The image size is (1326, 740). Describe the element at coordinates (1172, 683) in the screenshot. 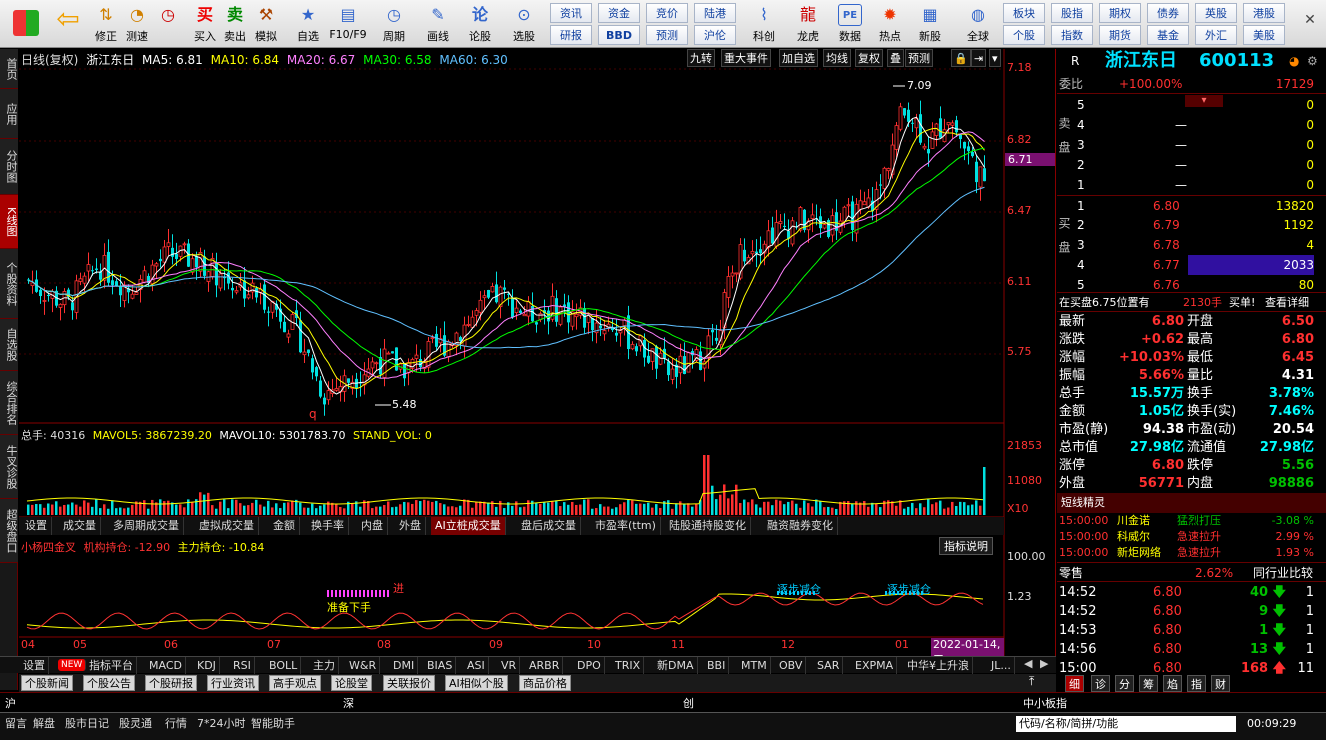

I see `qtab-flame: 焰` at that location.